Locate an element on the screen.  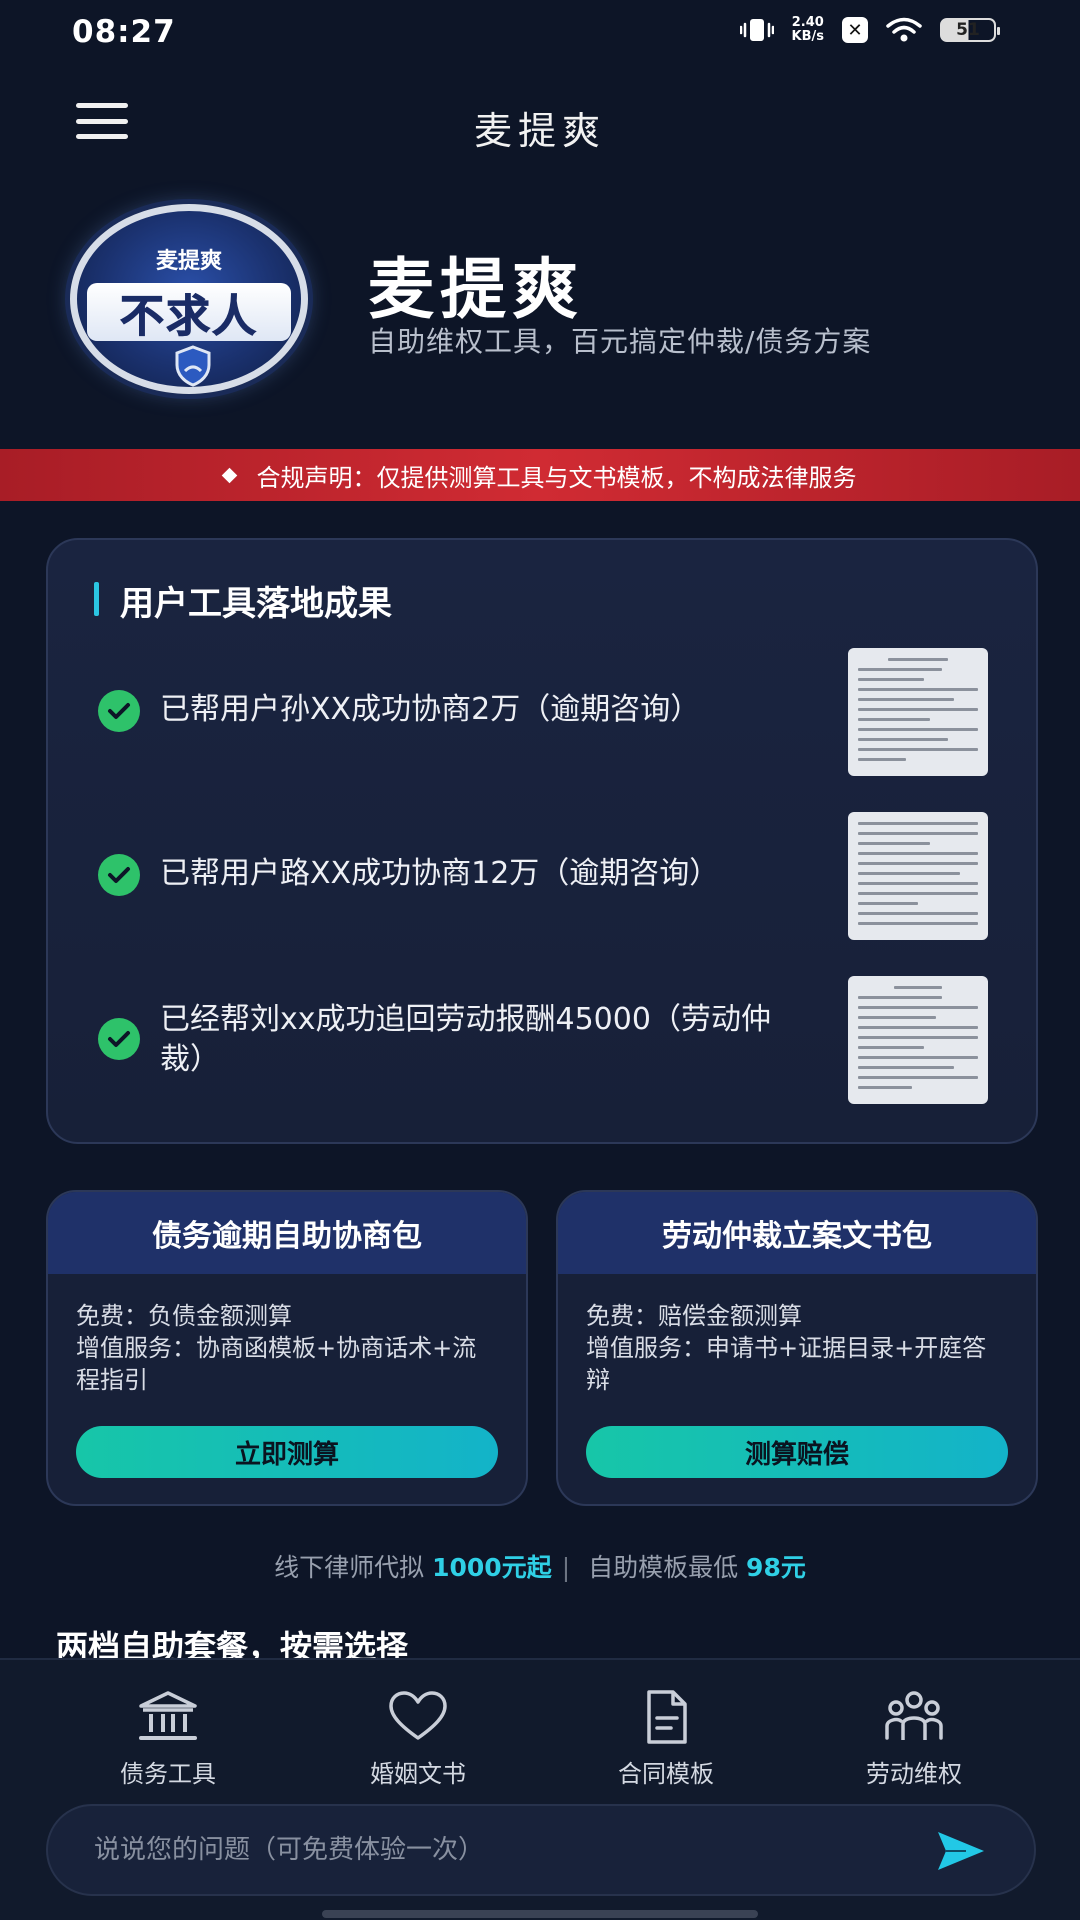
compliance-banner: 合规声明：仅提供测算工具与文书模板，不构成法律服务 is located at coordinates (540, 475).